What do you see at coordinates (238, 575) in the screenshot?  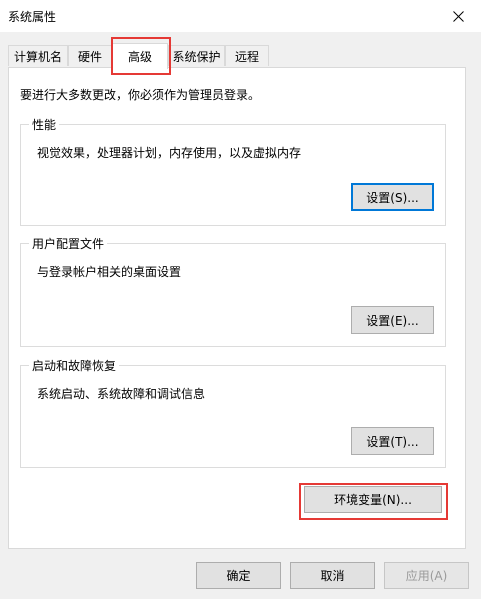 I see `ok-button: 确定` at bounding box center [238, 575].